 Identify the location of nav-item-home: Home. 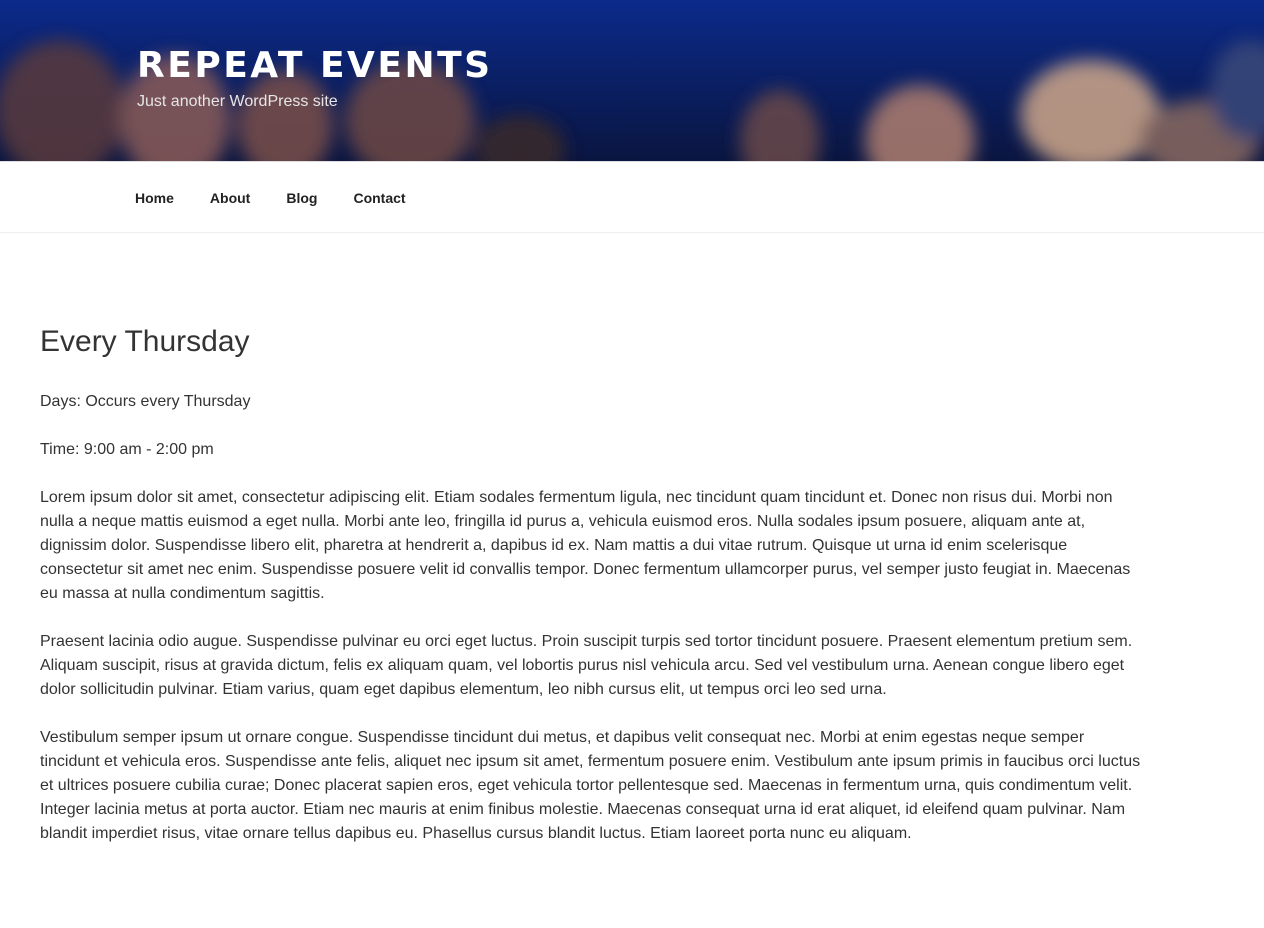
(154, 198).